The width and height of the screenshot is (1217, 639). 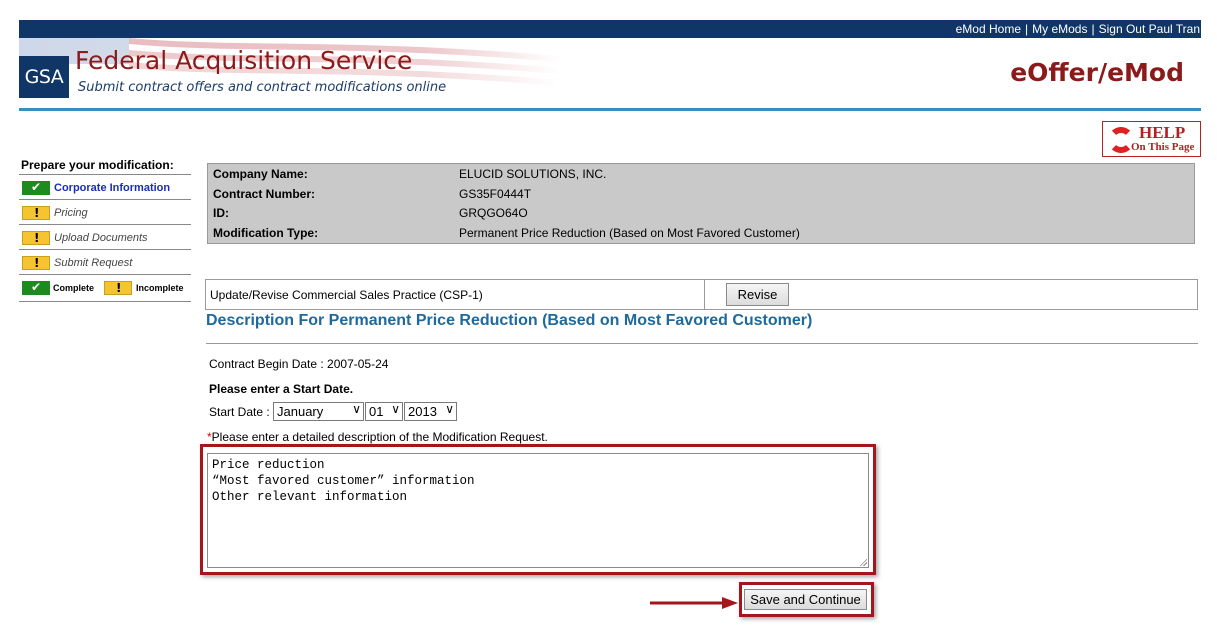 I want to click on site-title: Federal Acquisition Service, so click(x=244, y=60).